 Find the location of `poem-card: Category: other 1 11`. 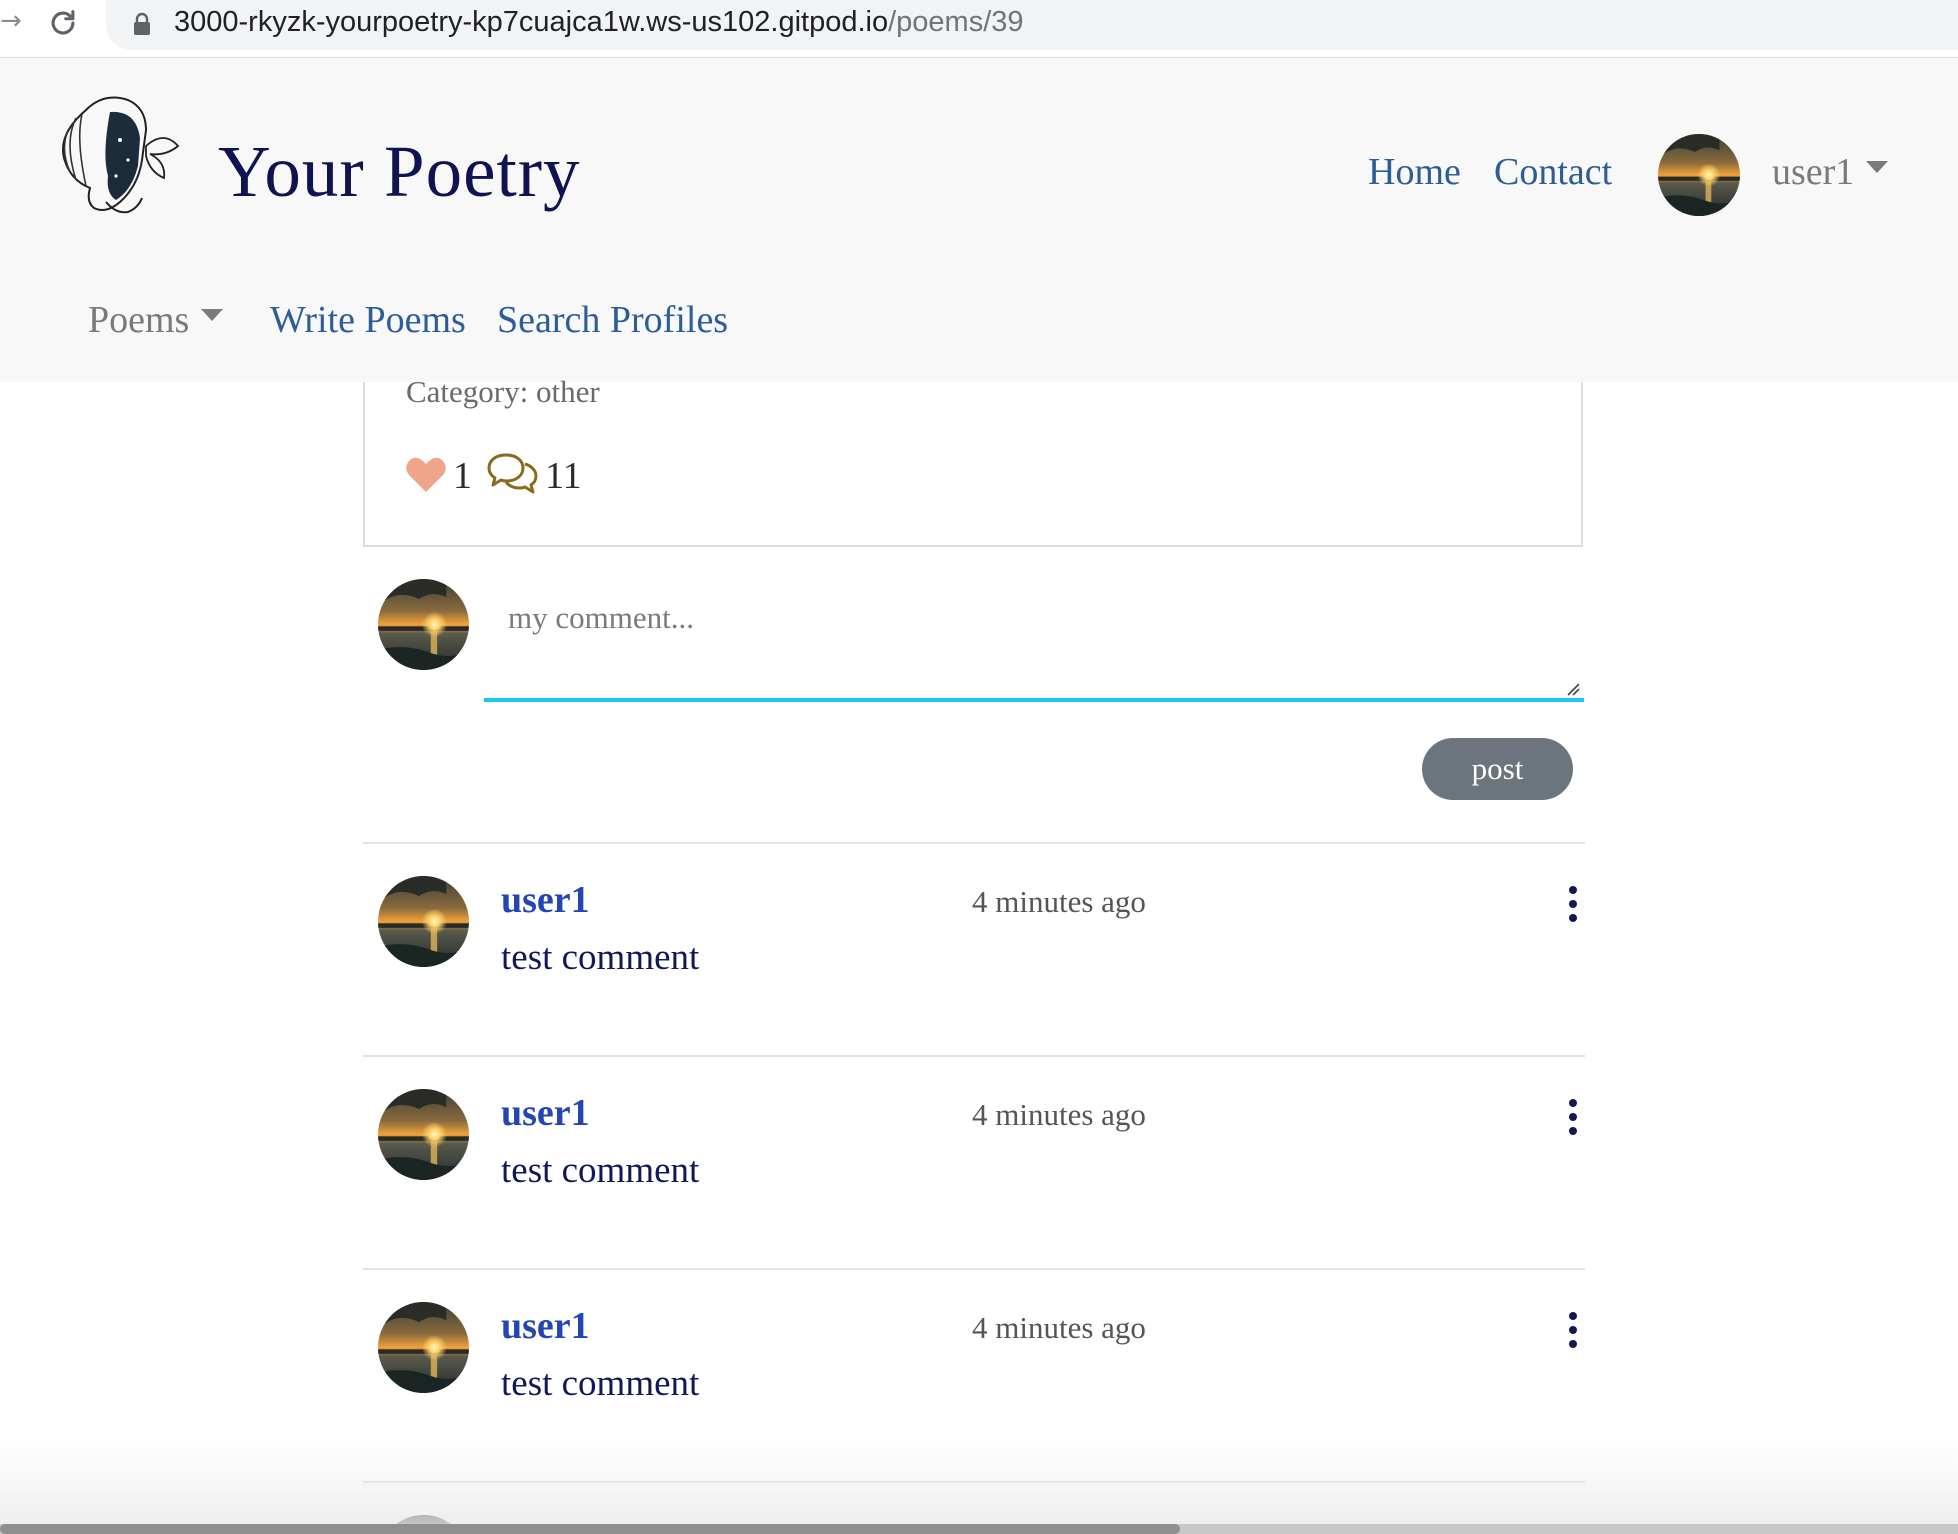

poem-card: Category: other 1 11 is located at coordinates (973, 460).